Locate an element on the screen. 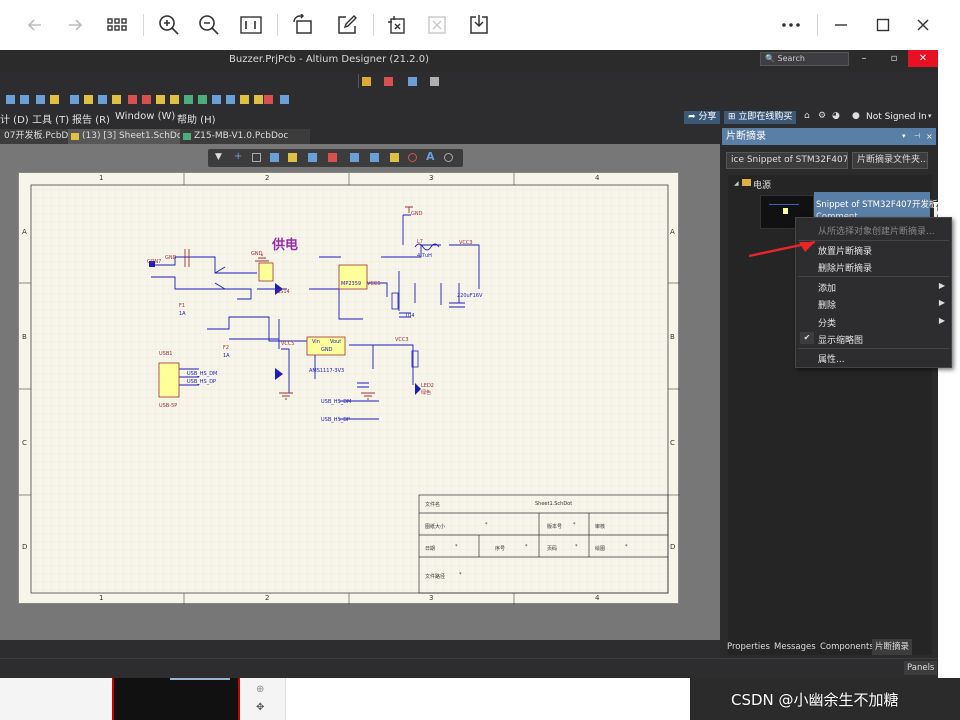  app-close-button: ✕ is located at coordinates (923, 58).